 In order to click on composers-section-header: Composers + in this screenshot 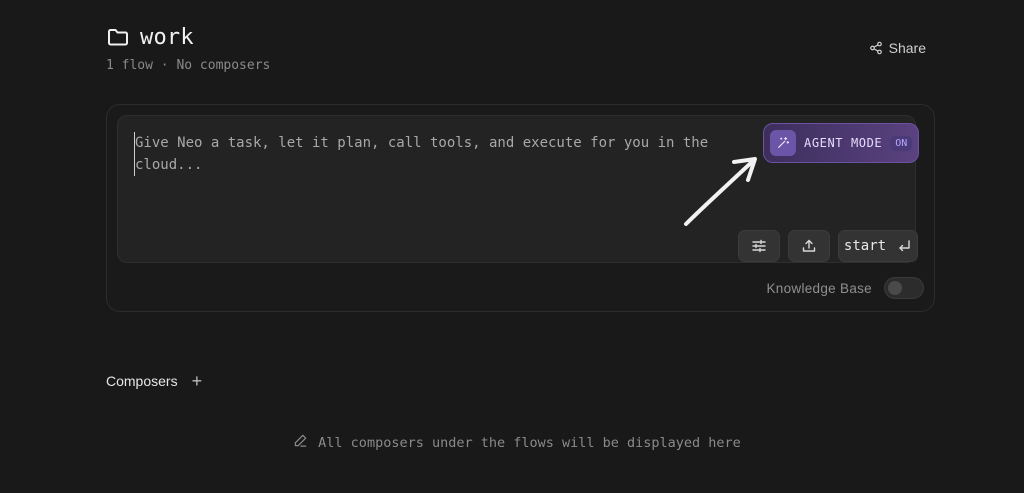, I will do `click(154, 381)`.